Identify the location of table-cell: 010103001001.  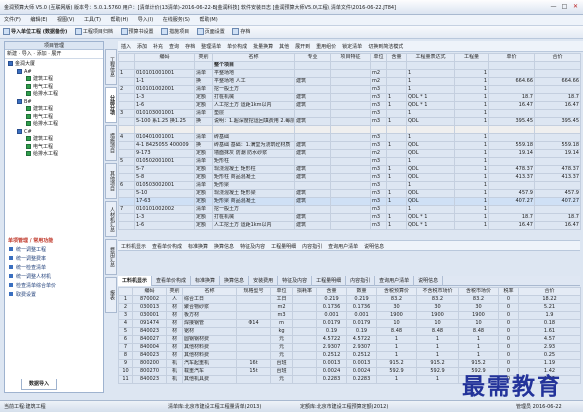
(164, 113).